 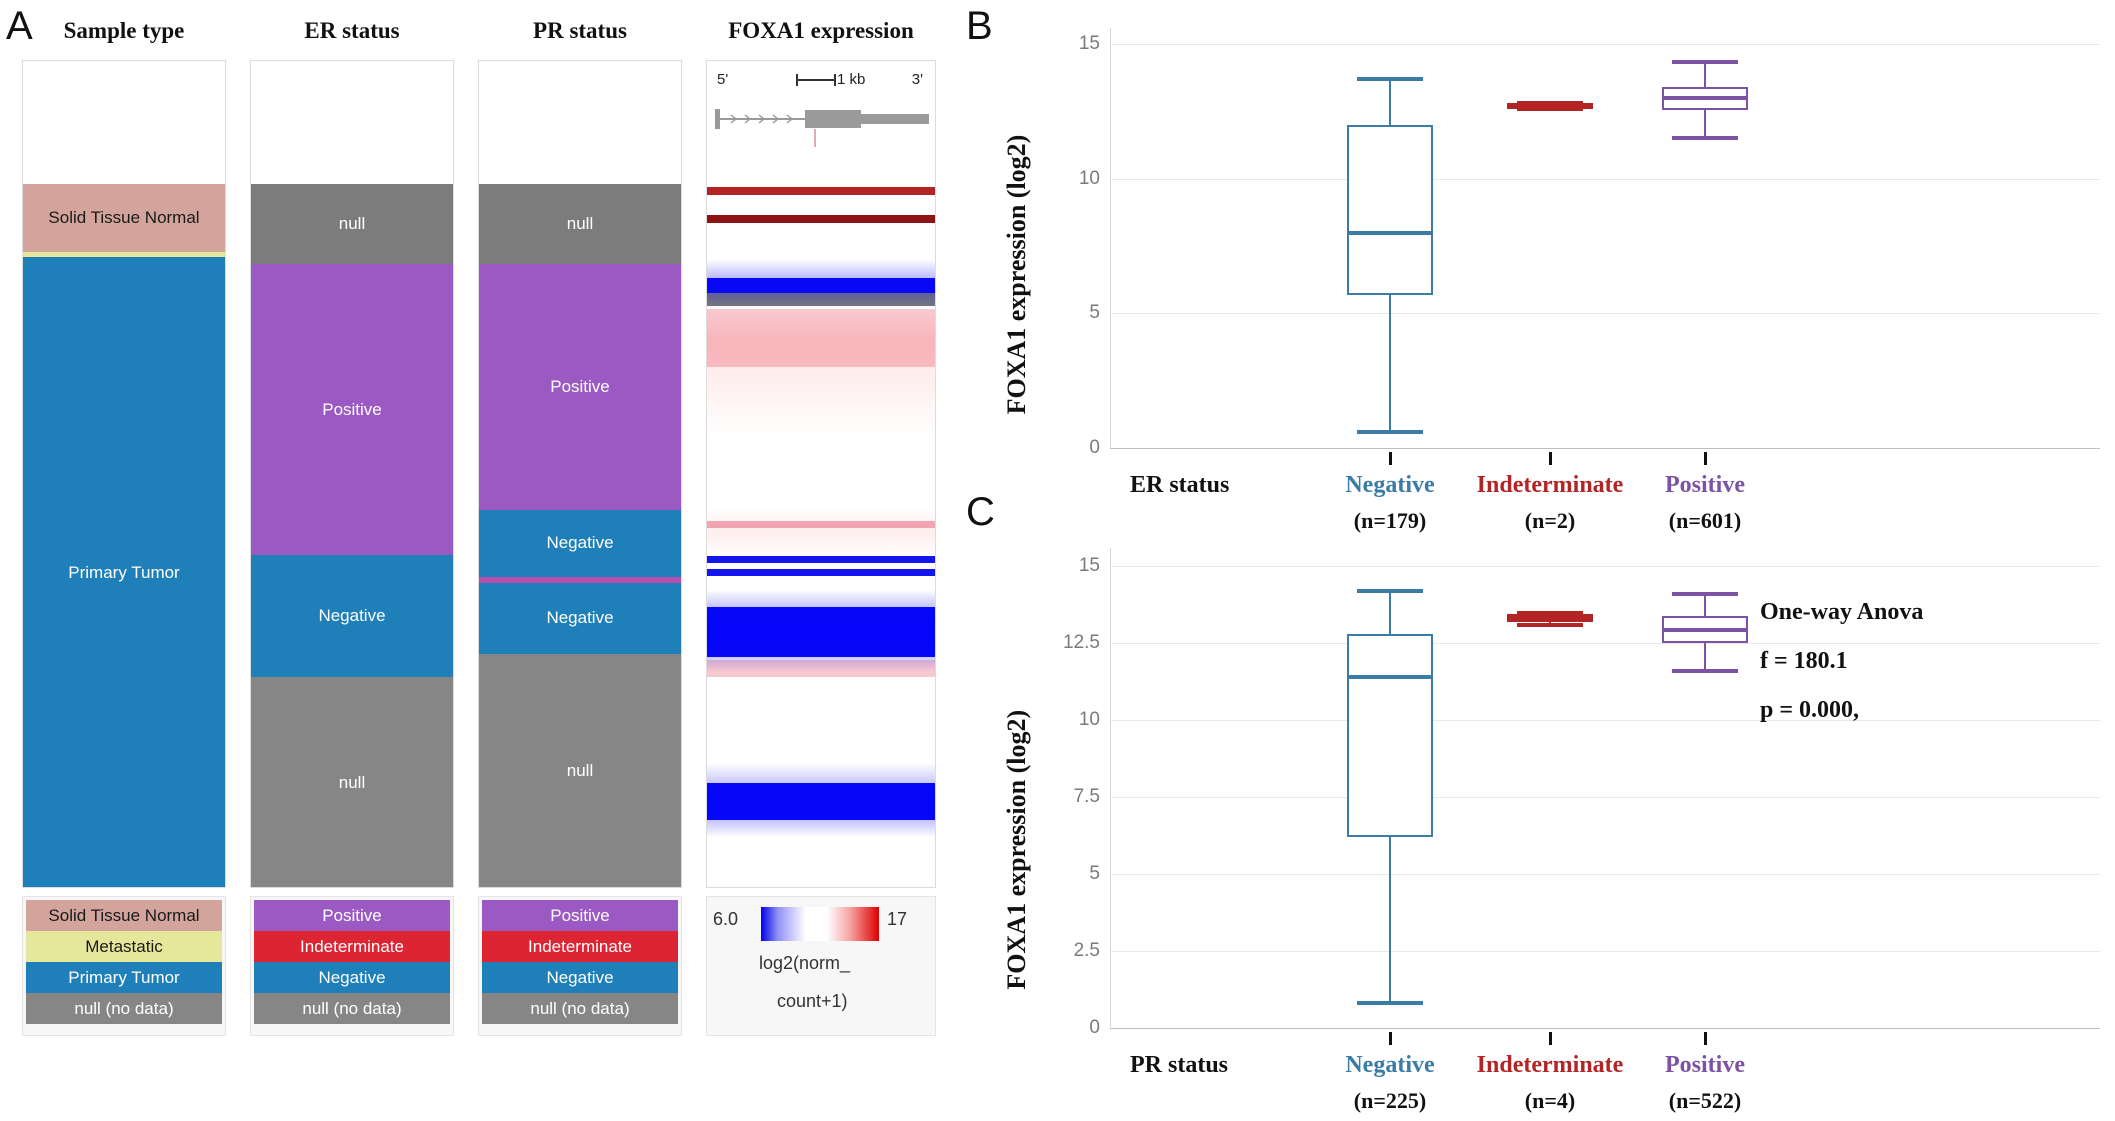 What do you see at coordinates (805, 963) in the screenshot?
I see `colorbar-caption-line1: log2(norm_` at bounding box center [805, 963].